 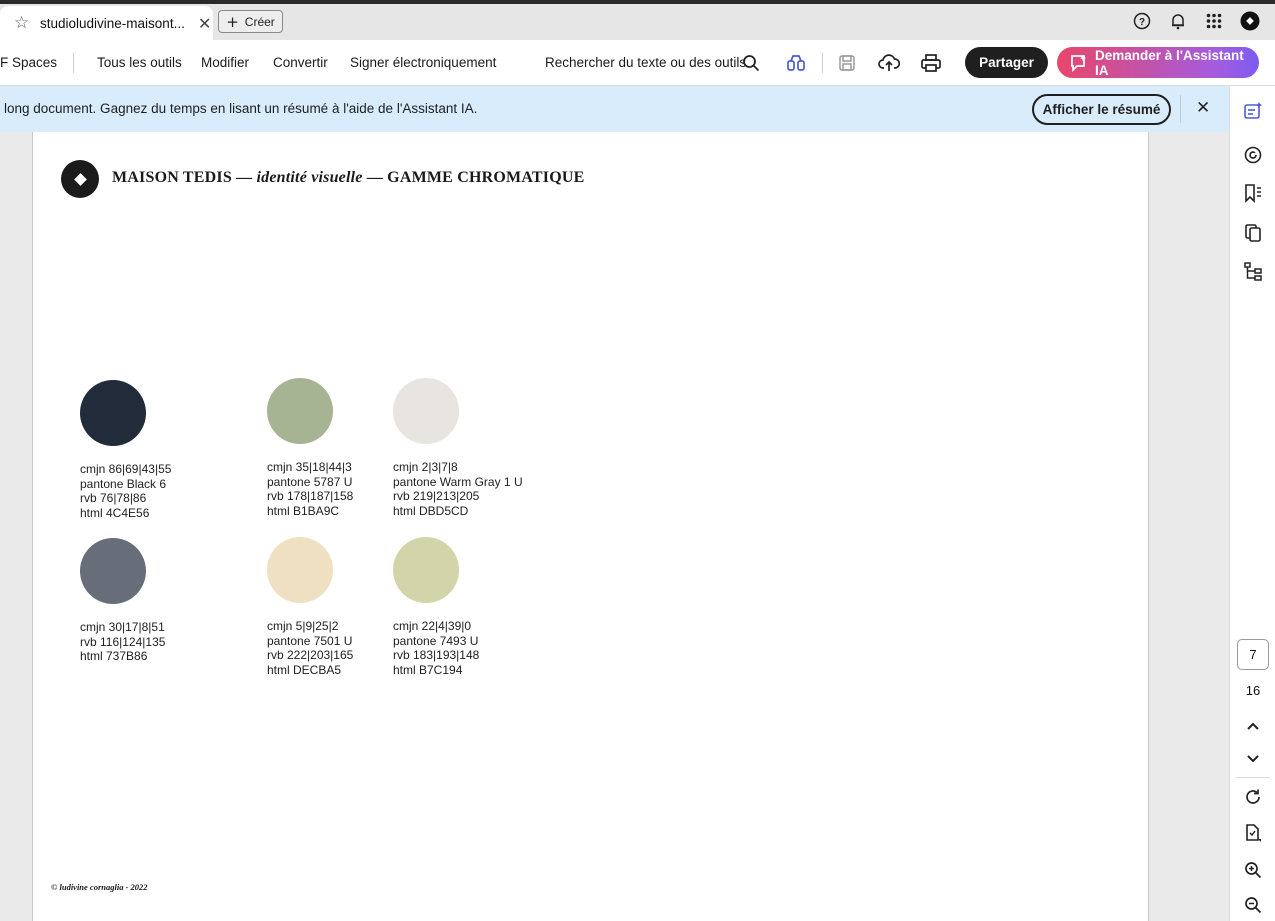 I want to click on swatch-pantone: pantone Warm Gray 1 U, so click(x=458, y=481).